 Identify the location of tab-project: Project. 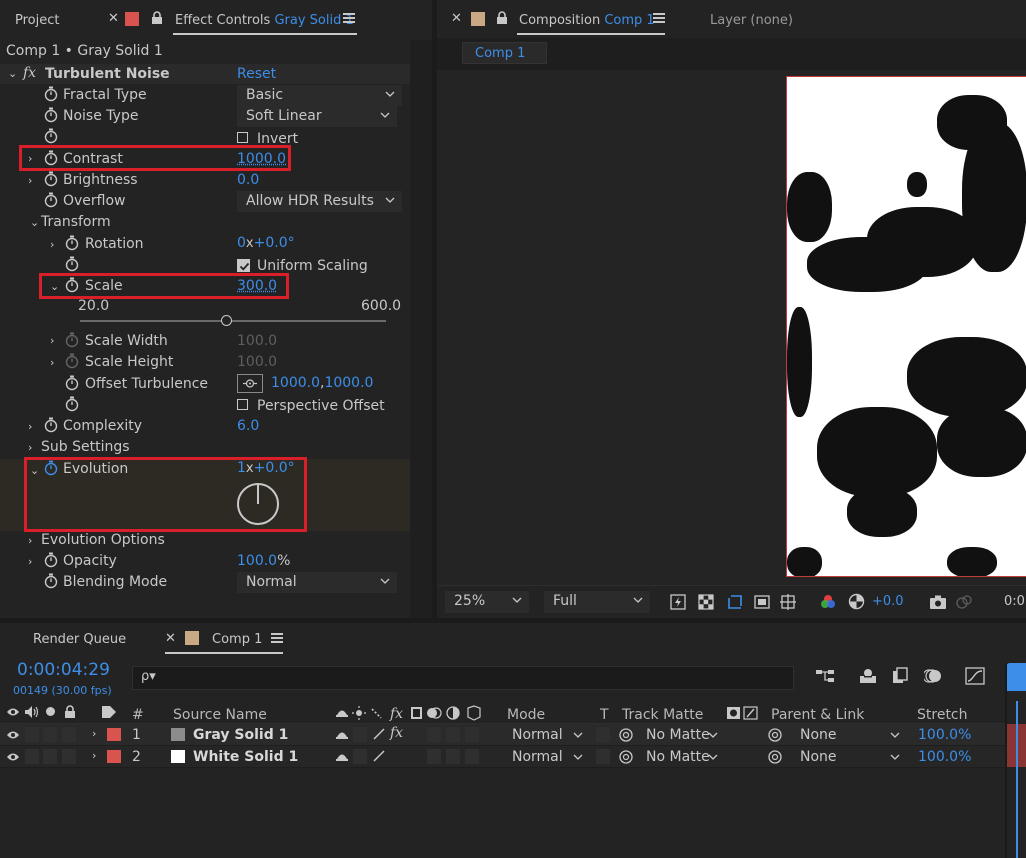
(37, 20).